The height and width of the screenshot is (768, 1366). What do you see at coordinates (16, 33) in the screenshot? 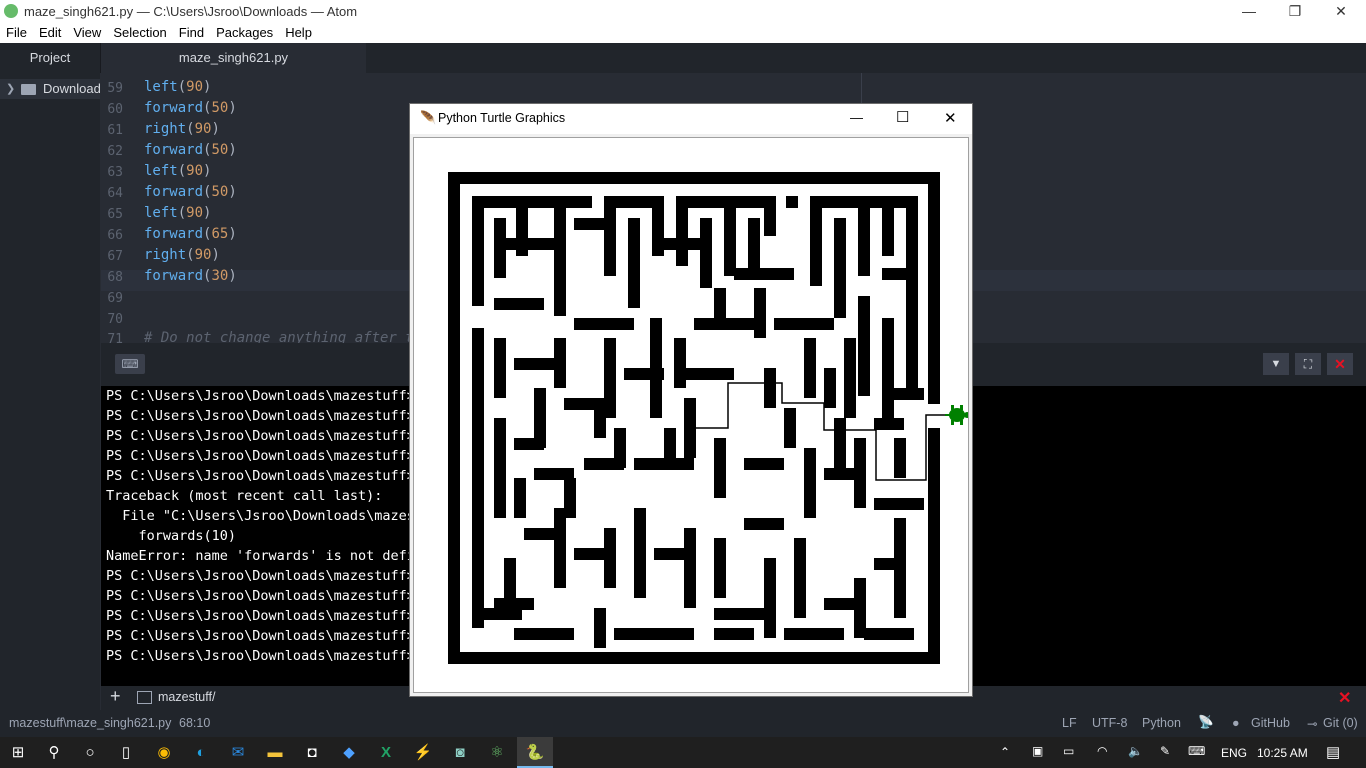
I see `menu-file: File` at bounding box center [16, 33].